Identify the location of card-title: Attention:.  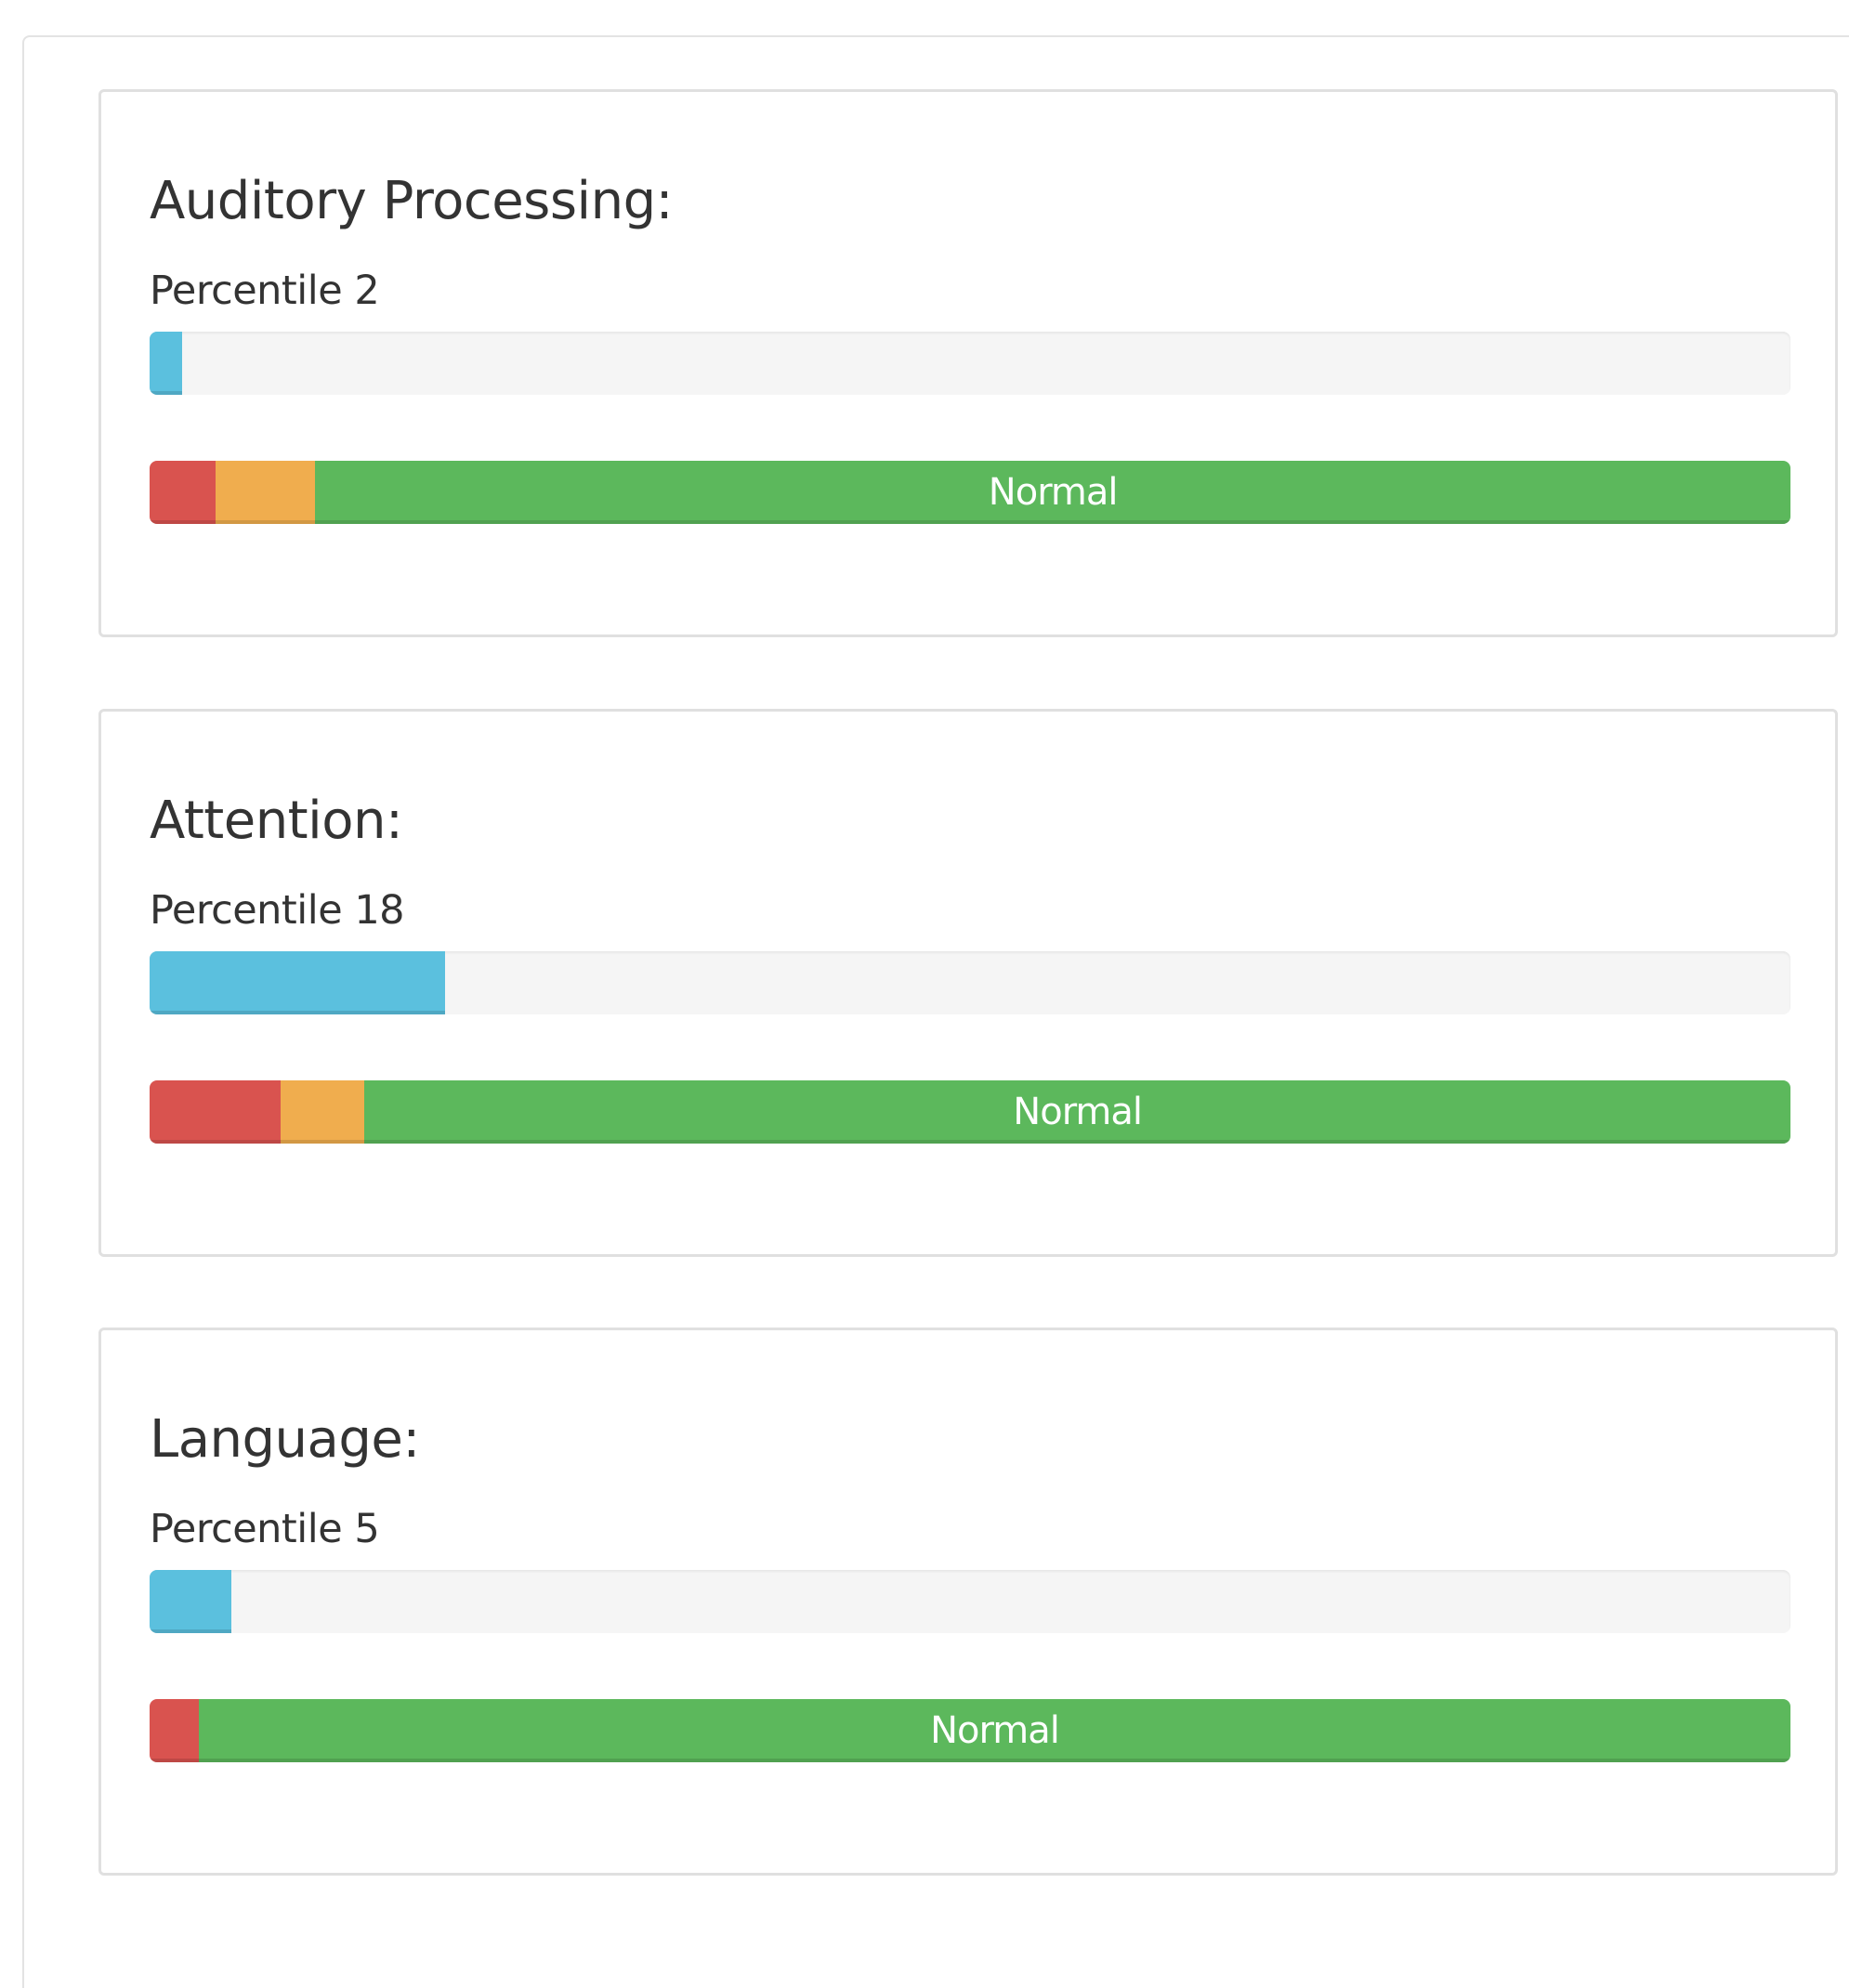
(276, 821).